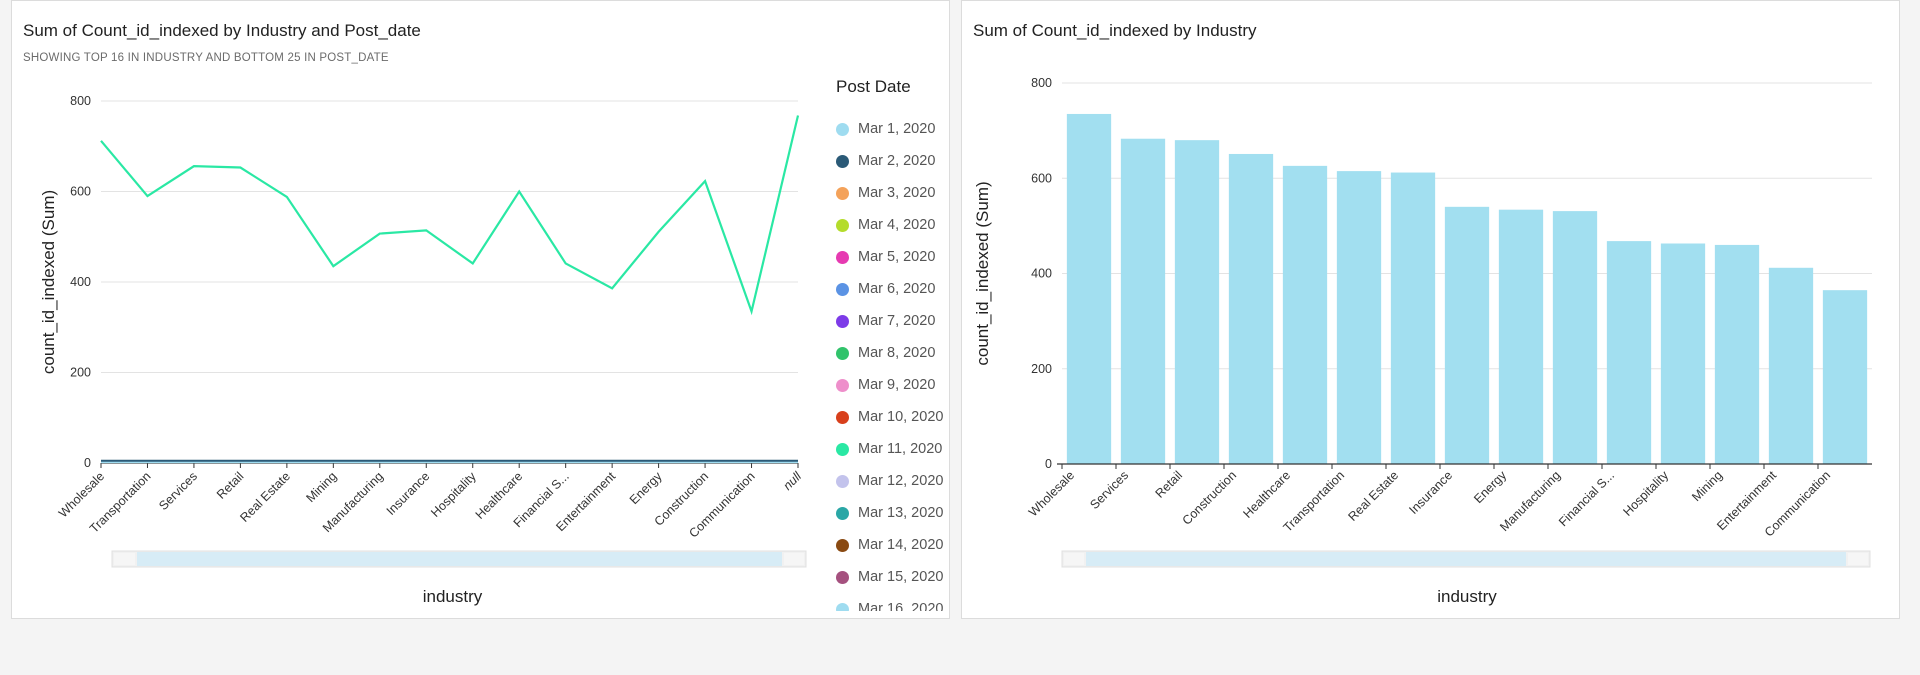 Image resolution: width=1920 pixels, height=675 pixels. Describe the element at coordinates (646, 488) in the screenshot. I see `line-chart-category-label: Energy` at that location.